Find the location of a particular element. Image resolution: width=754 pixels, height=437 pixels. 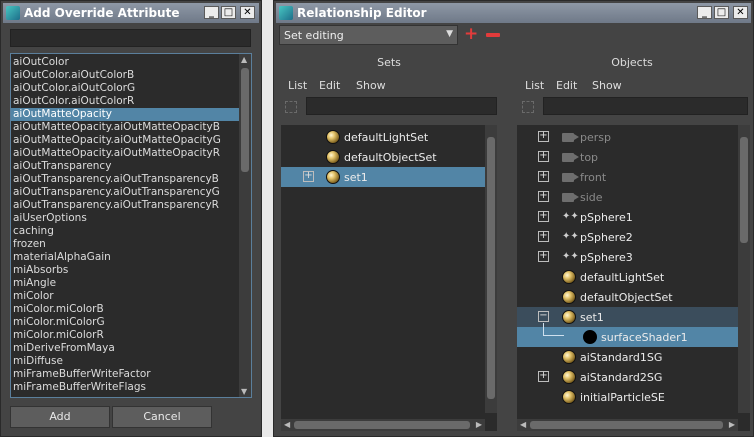

objects-horizontal-scrollbar: ◀ ▶ is located at coordinates (627, 425).